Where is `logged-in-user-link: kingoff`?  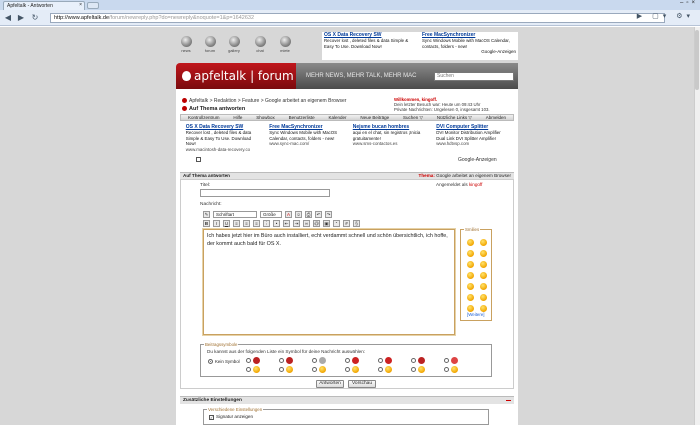
logged-in-user-link: kingoff is located at coordinates (475, 184).